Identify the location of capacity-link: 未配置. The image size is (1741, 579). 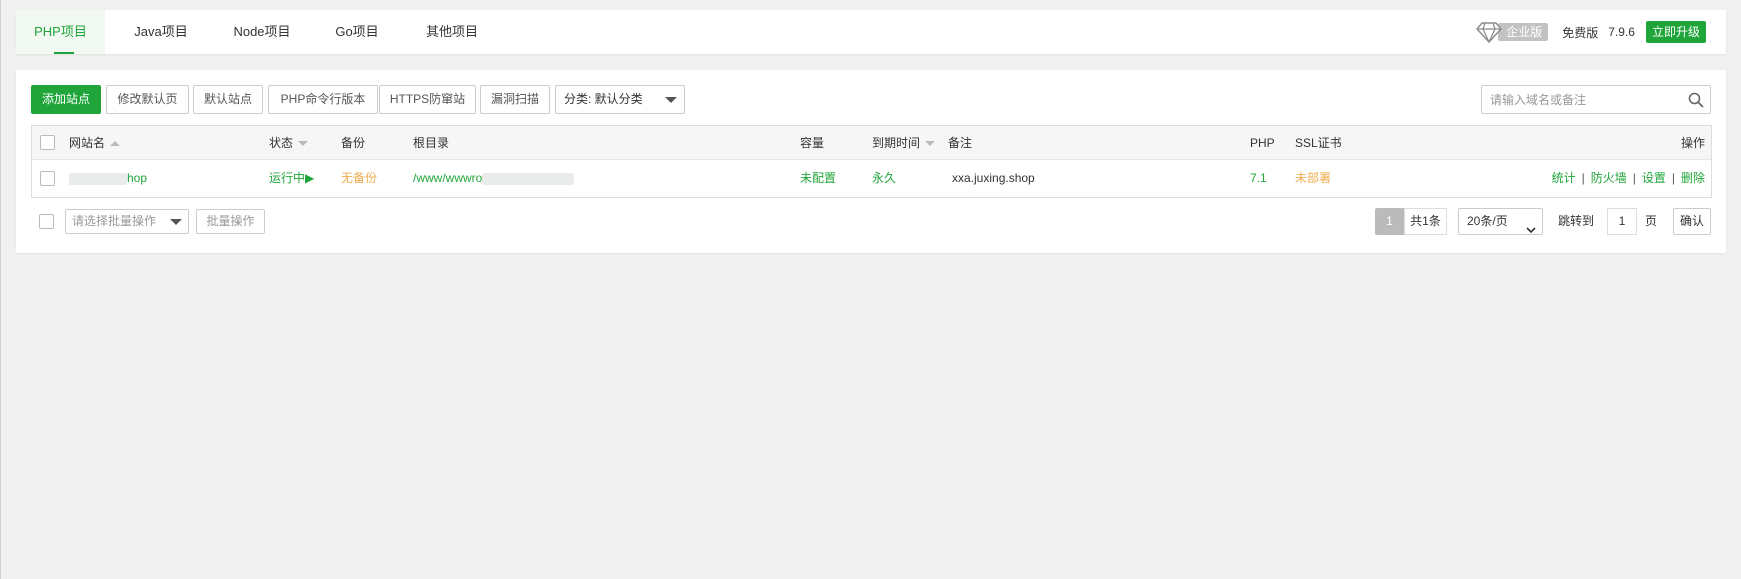
(818, 178).